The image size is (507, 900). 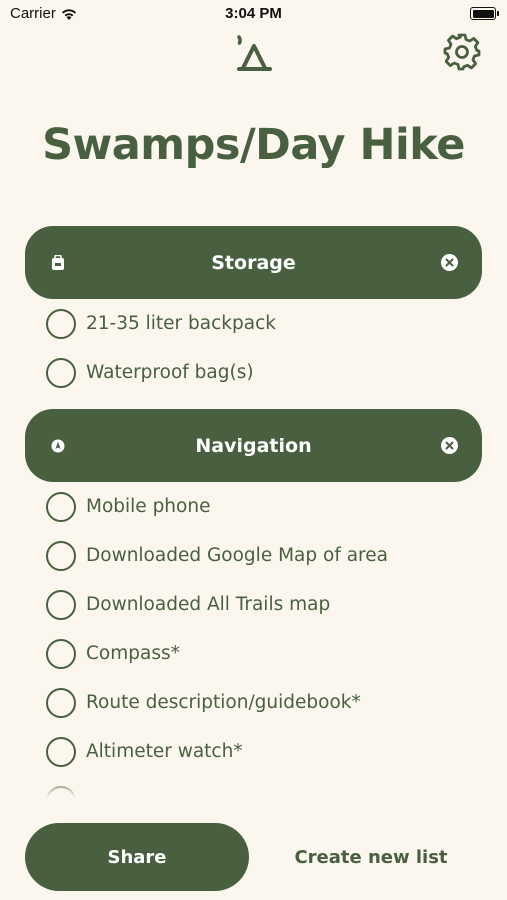 I want to click on list-item: Altimeter watch*, so click(x=253, y=751).